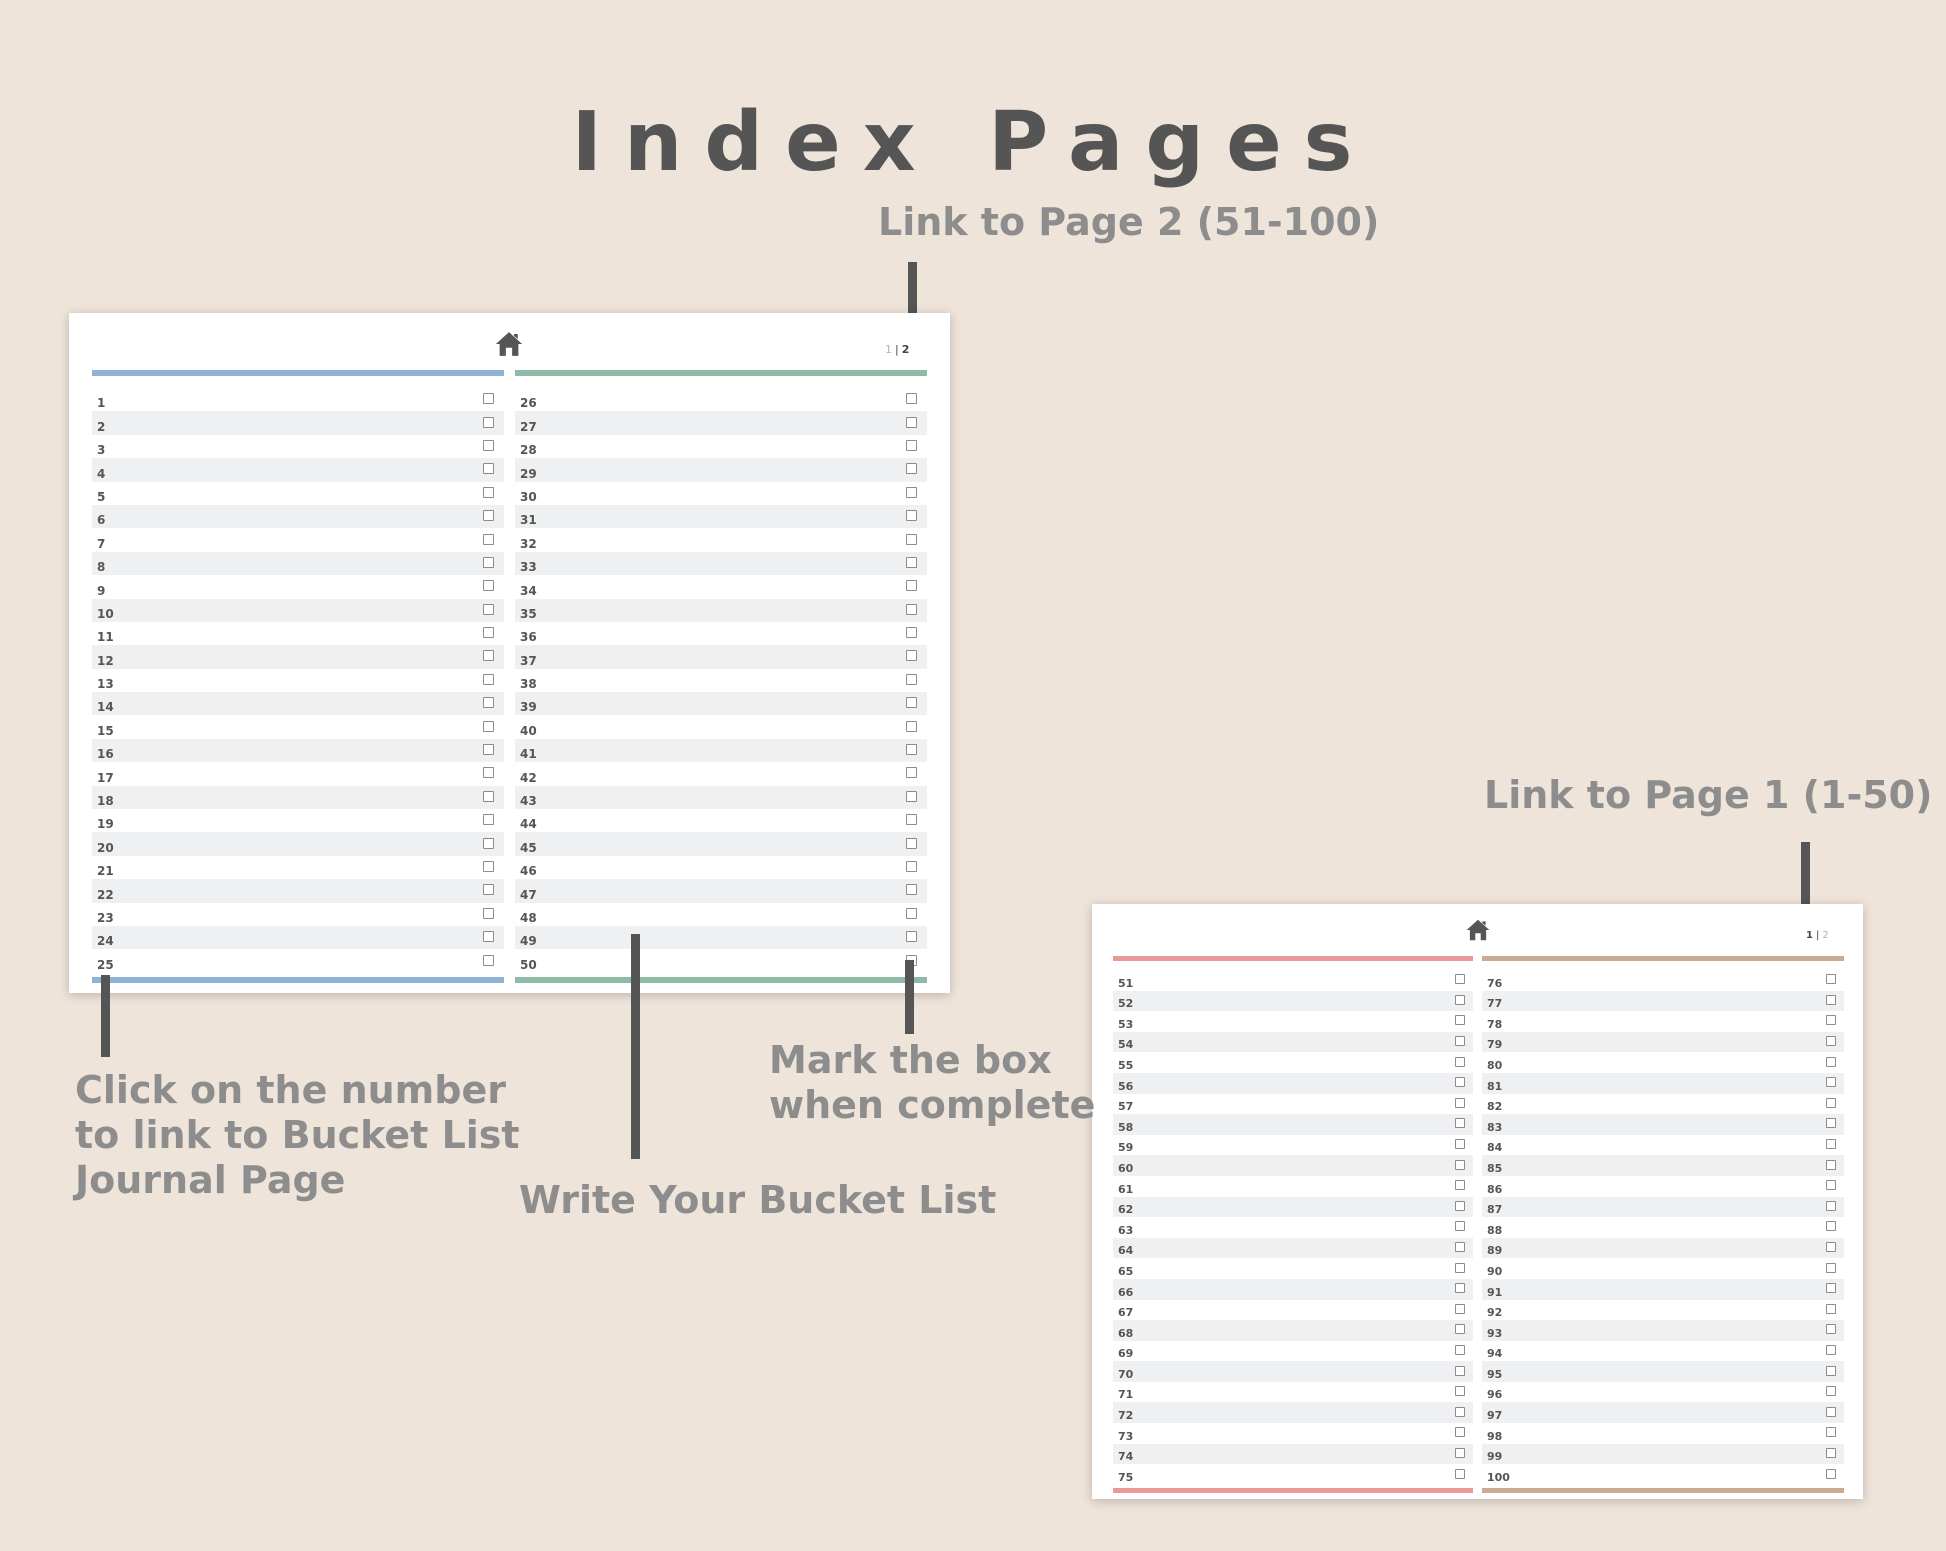 The width and height of the screenshot is (1946, 1551). I want to click on list-item: 6, so click(298, 516).